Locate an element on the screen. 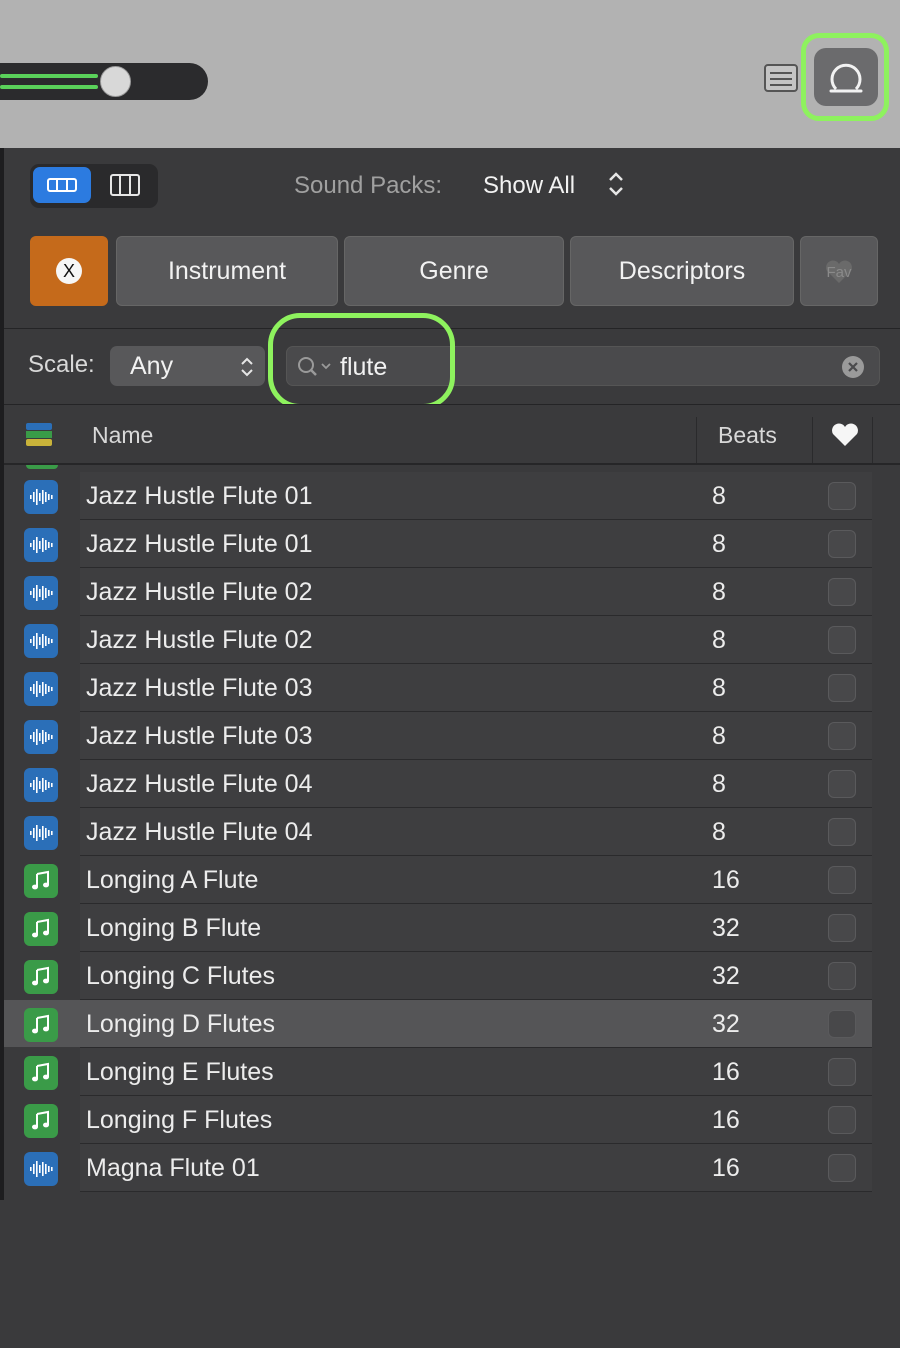 The width and height of the screenshot is (900, 1348). svg-text: Fav is located at coordinates (839, 272).